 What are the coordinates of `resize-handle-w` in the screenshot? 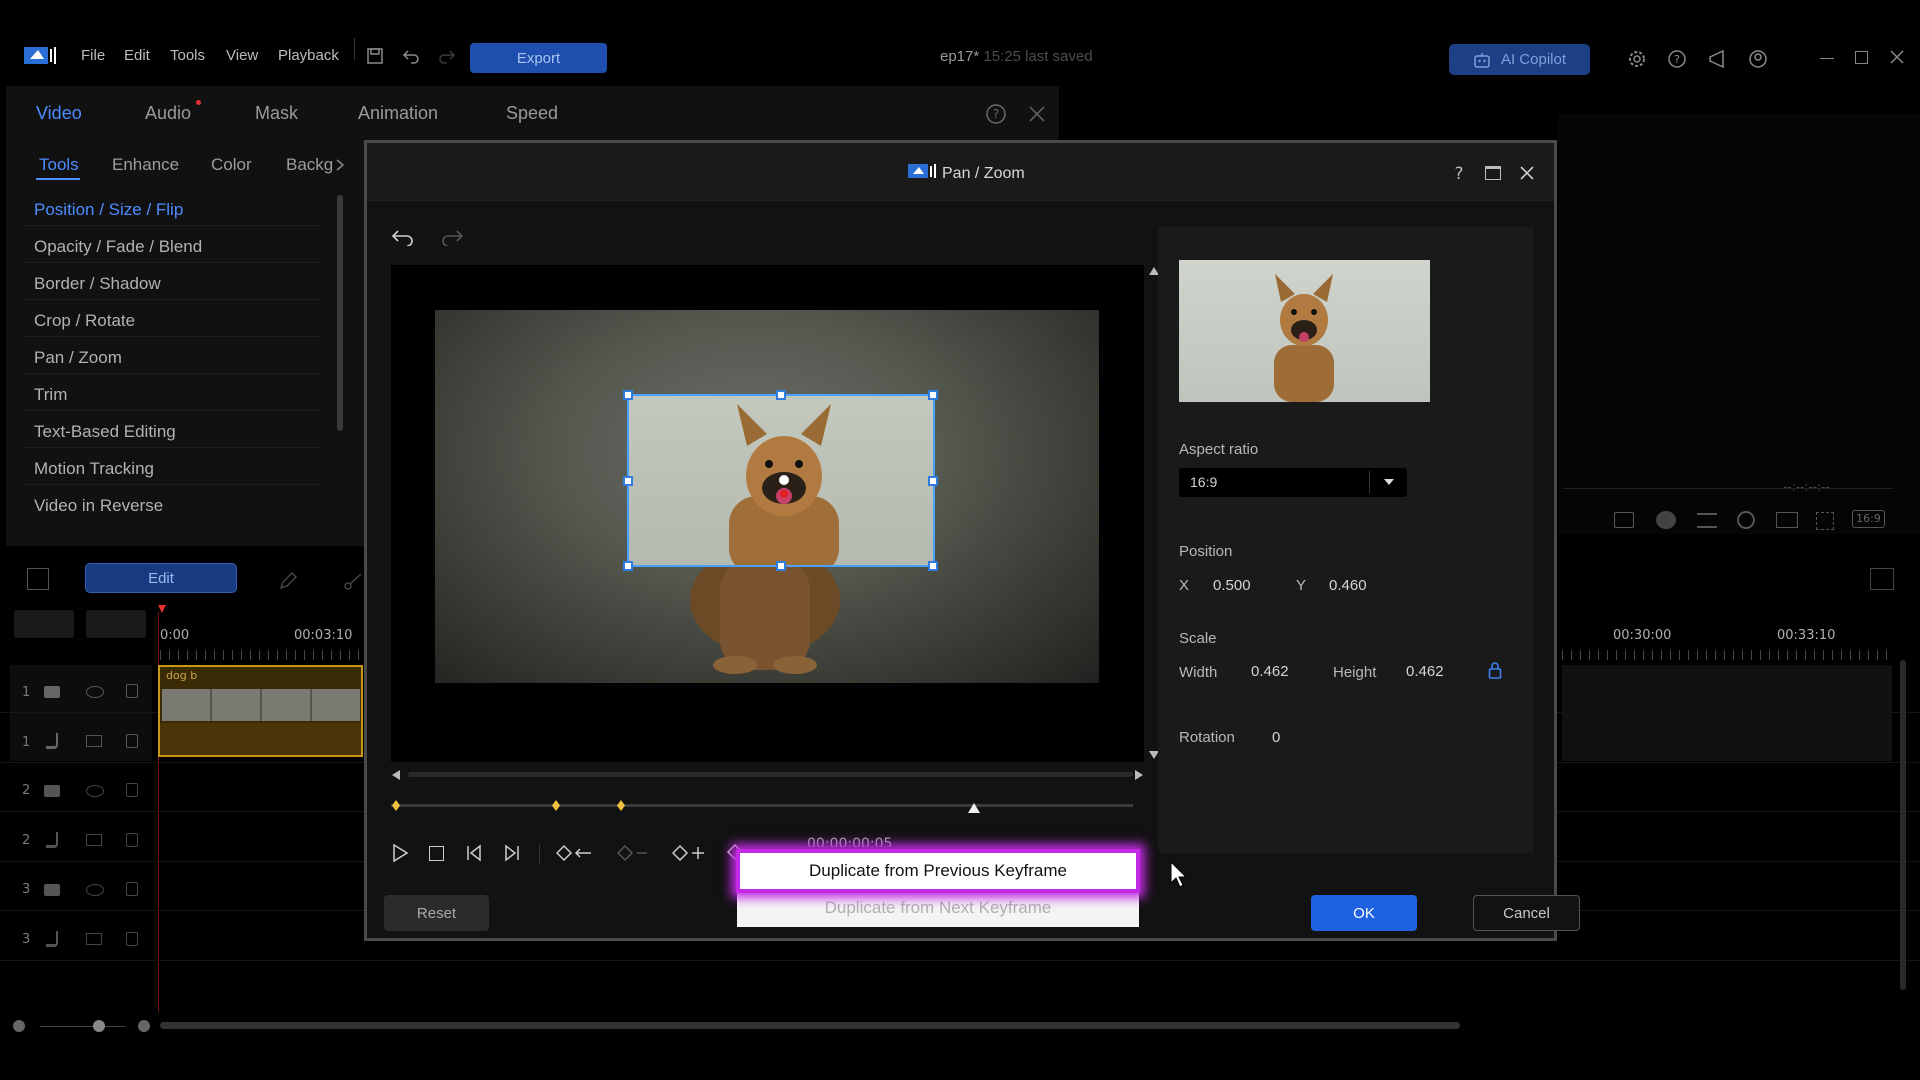 It's located at (628, 481).